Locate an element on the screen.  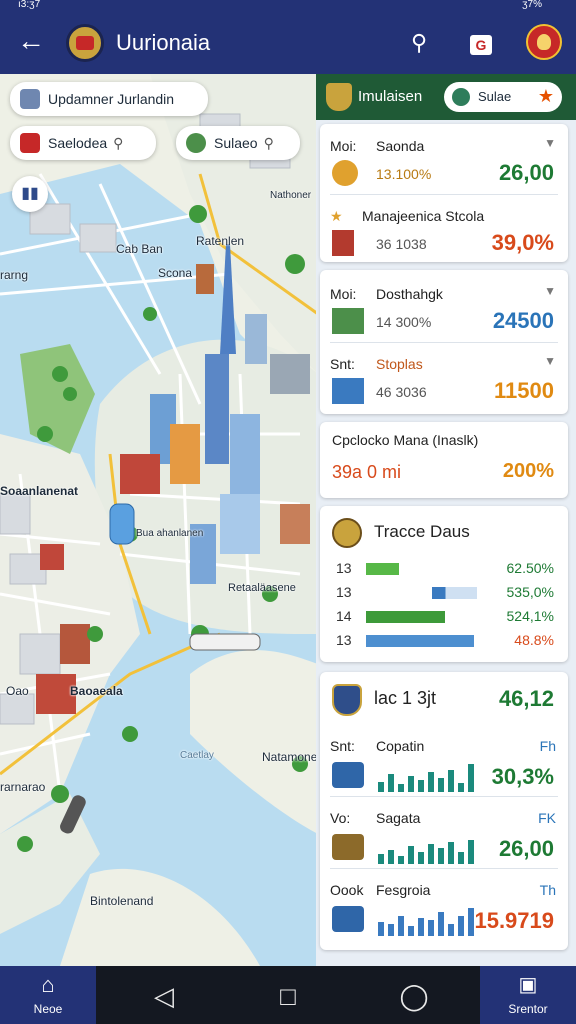
map-label: rarnarao is located at coordinates (23, 787).